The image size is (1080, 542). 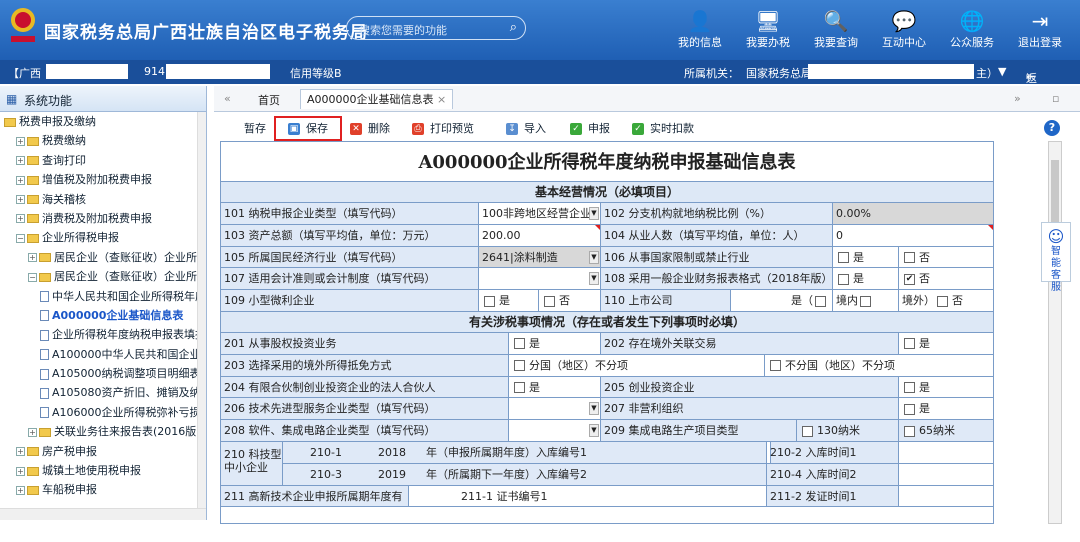 I want to click on tab-close-icon: ×, so click(x=441, y=99).